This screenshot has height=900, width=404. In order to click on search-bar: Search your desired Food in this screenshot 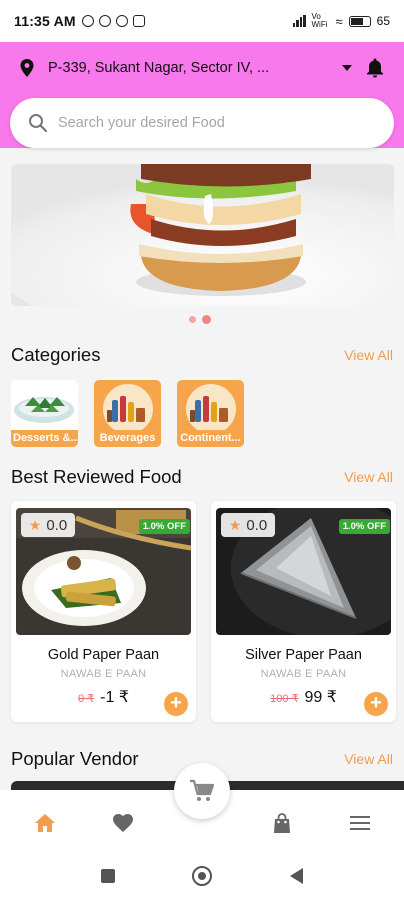, I will do `click(202, 123)`.